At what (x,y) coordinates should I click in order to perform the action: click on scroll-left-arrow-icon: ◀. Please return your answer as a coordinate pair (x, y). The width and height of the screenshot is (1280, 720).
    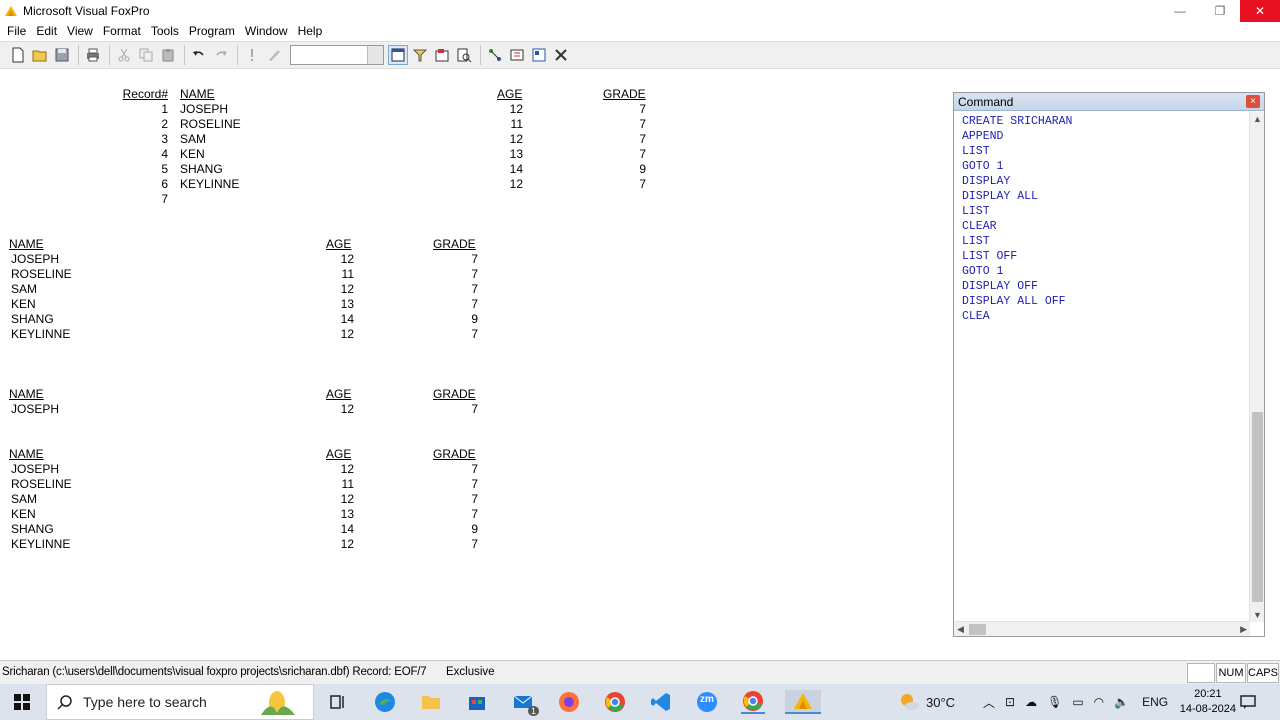
    Looking at the image, I should click on (960, 629).